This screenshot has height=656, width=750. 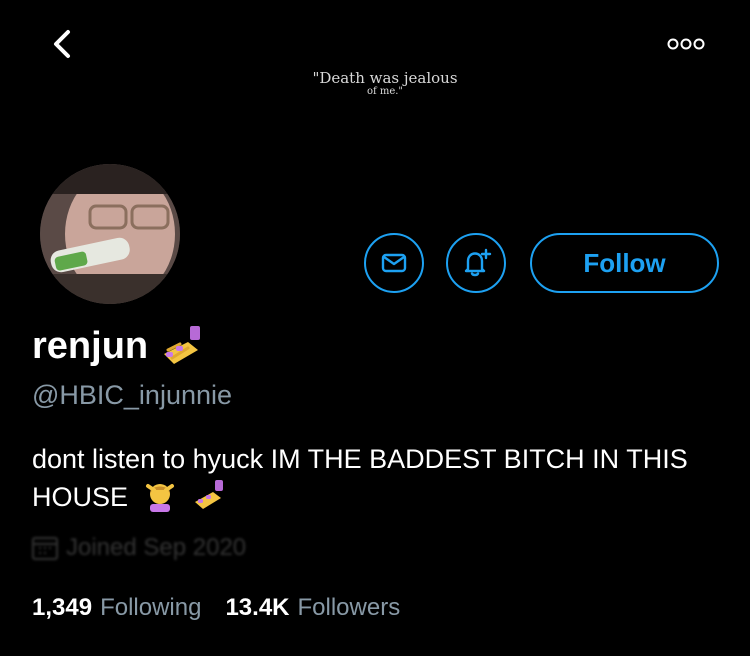 I want to click on back-chevron-icon, so click(x=64, y=44).